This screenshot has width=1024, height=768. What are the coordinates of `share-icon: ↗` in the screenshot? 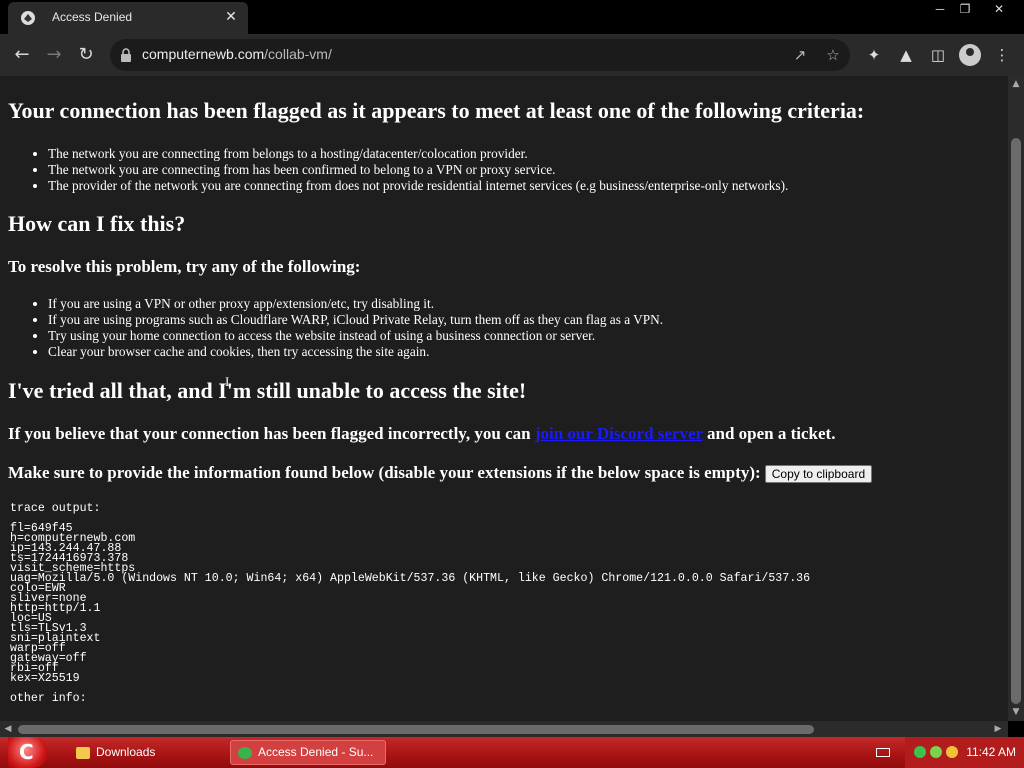 It's located at (800, 55).